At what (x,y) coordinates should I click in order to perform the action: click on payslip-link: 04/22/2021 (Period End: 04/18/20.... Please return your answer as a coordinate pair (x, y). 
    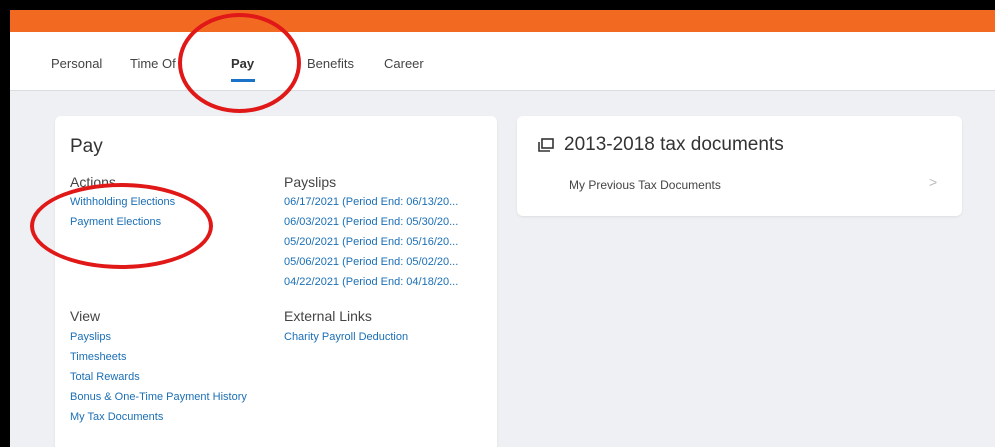
    Looking at the image, I should click on (371, 282).